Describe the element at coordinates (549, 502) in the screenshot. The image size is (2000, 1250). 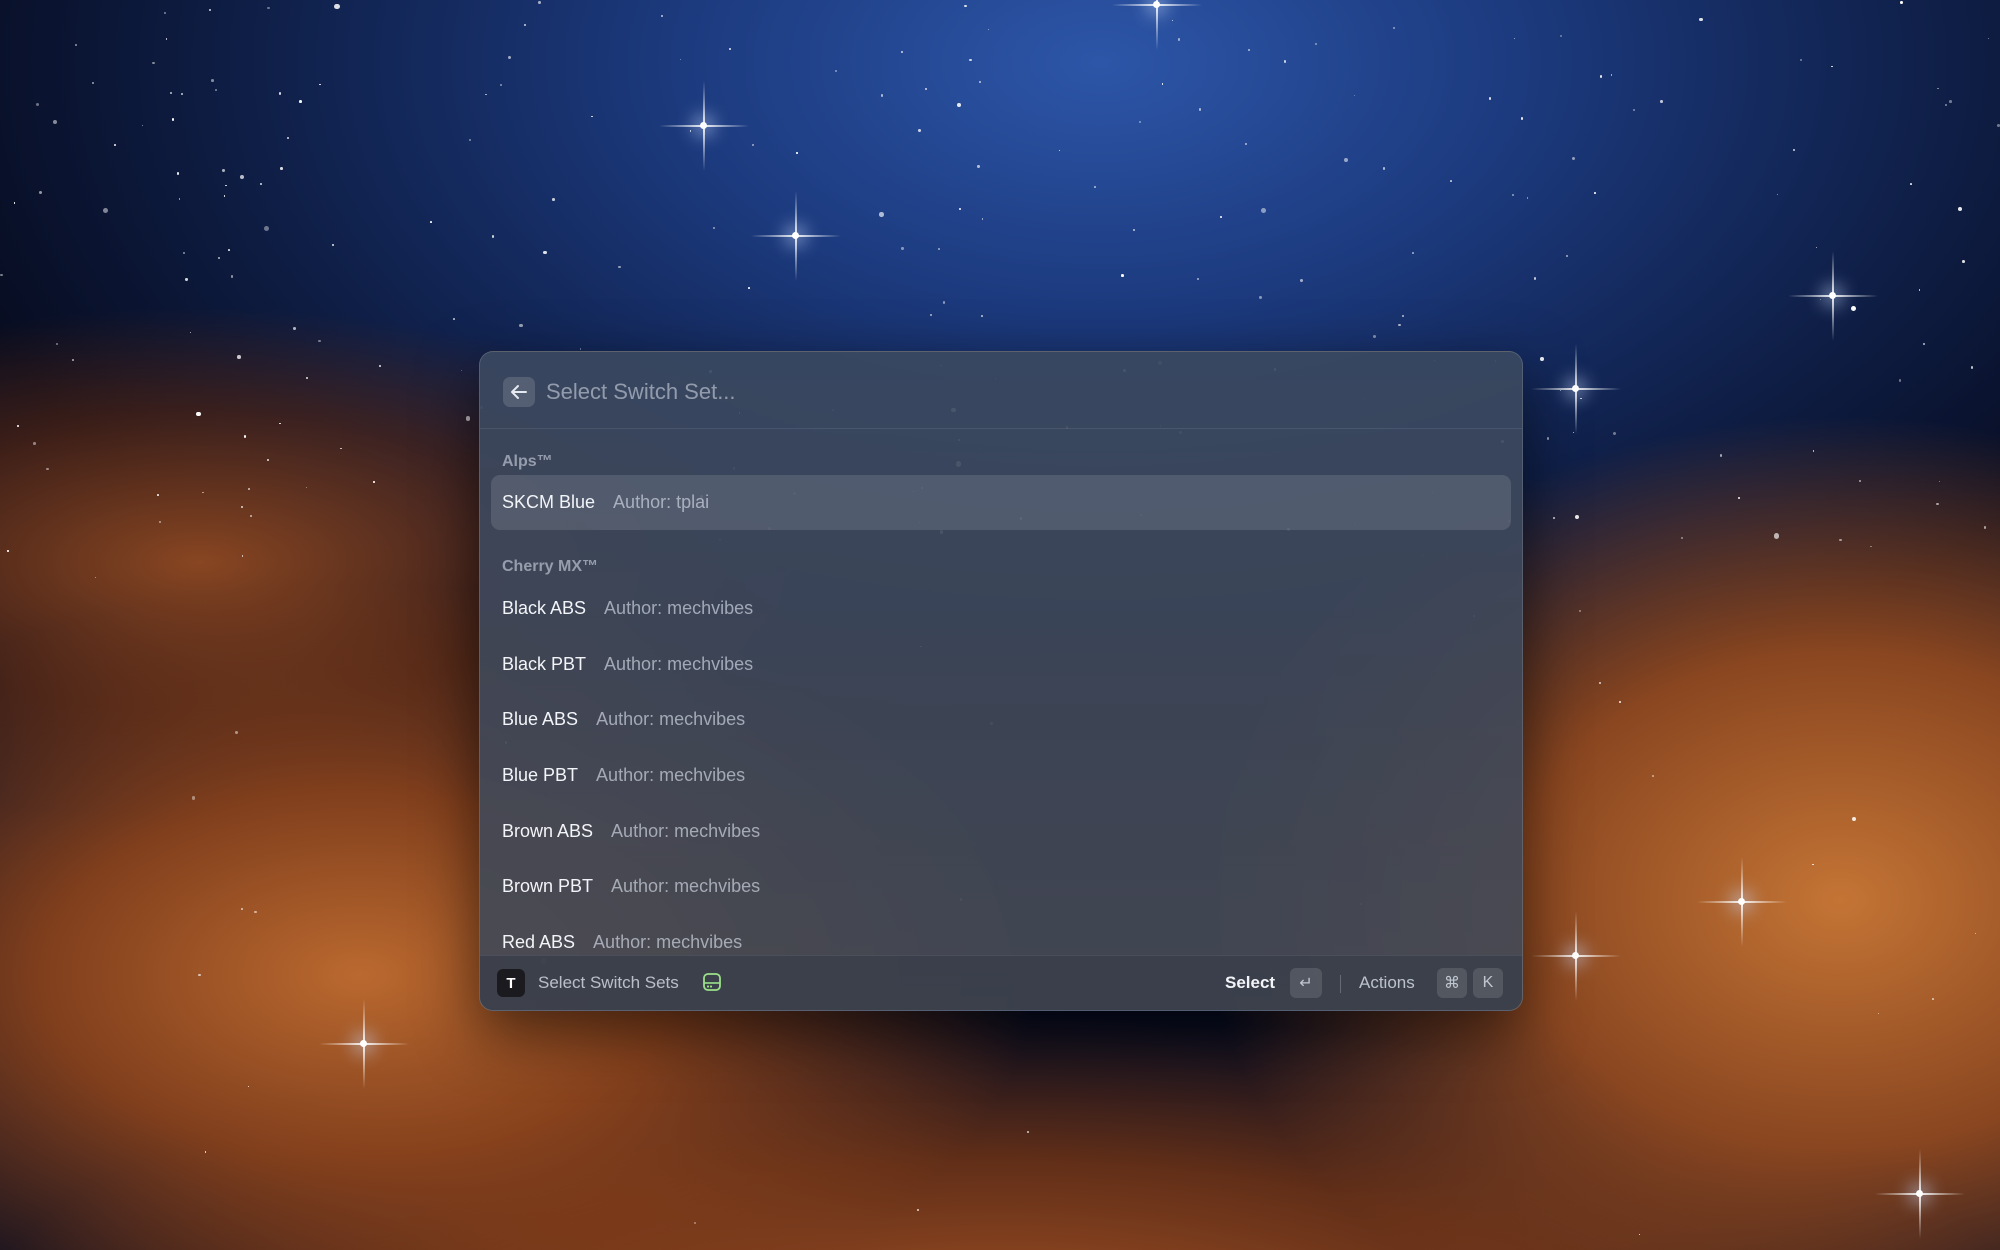
I see `item-title: SKCM Blue` at that location.